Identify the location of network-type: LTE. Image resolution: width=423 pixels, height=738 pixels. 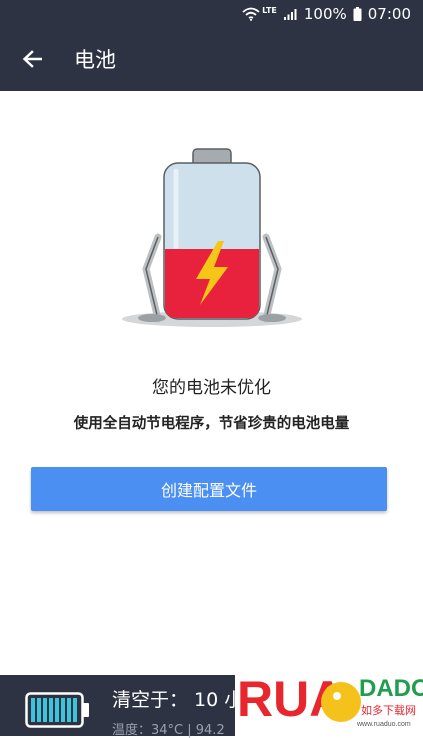
(269, 10).